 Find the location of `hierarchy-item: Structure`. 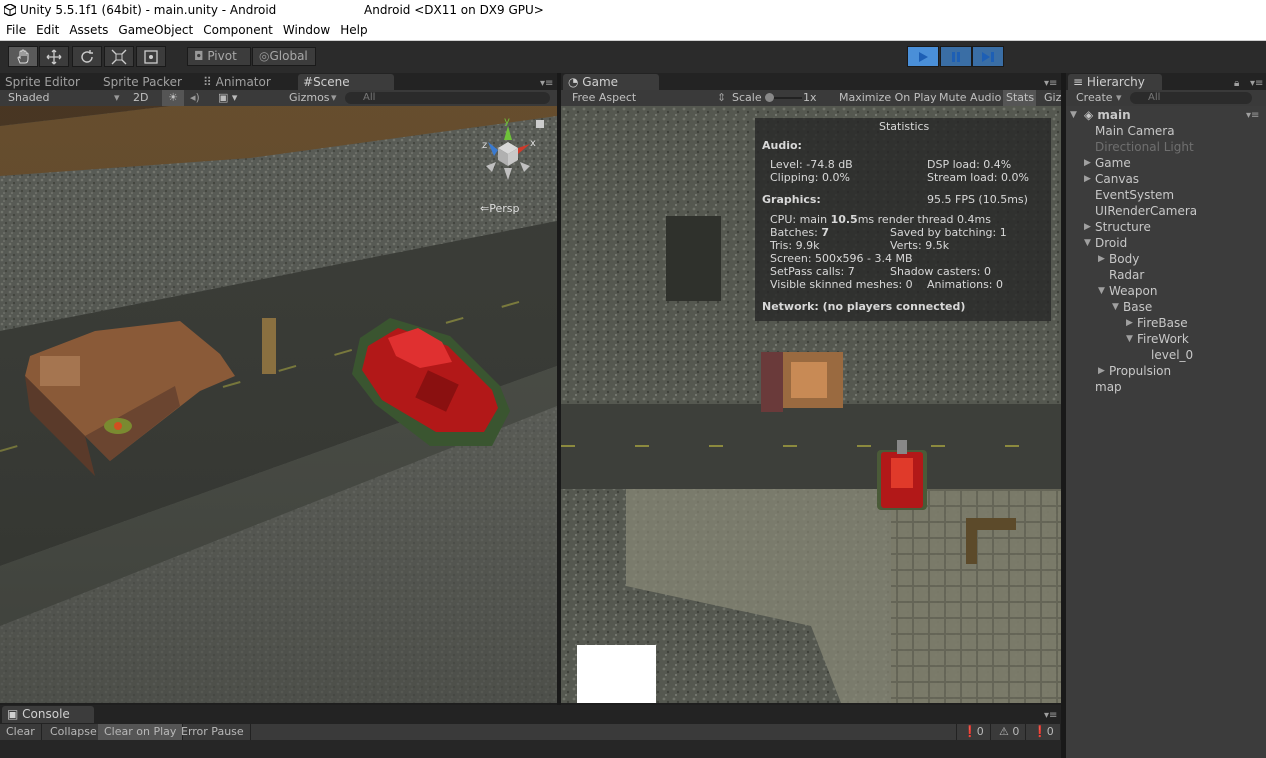

hierarchy-item: Structure is located at coordinates (1123, 227).